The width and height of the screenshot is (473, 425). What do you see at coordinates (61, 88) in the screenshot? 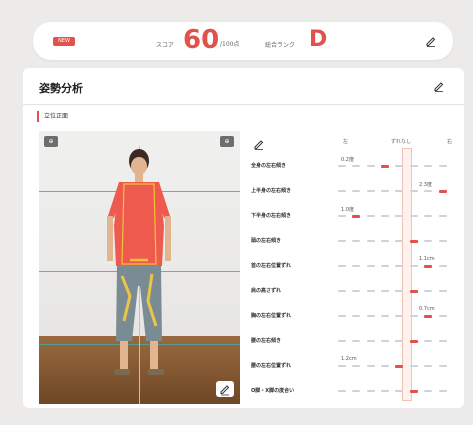
I see `section-title: 姿勢分析` at bounding box center [61, 88].